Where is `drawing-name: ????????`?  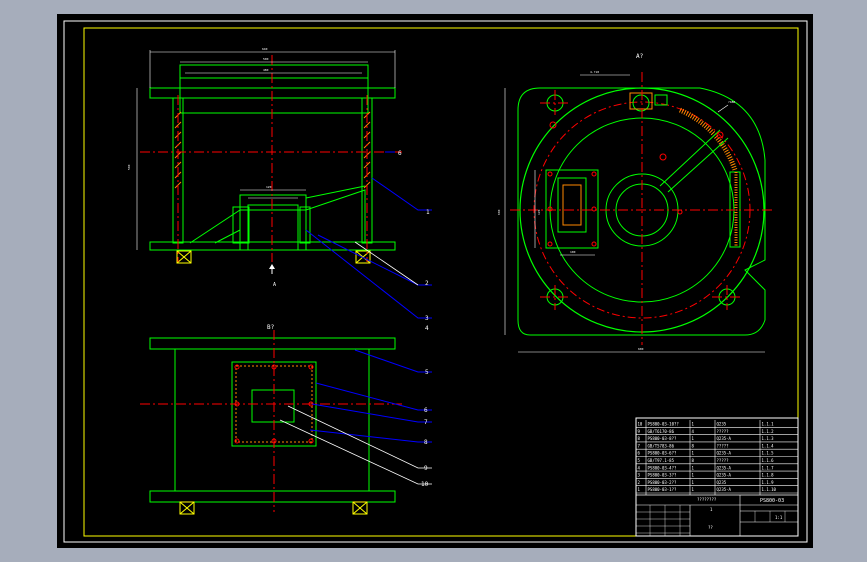
drawing-name: ???????? is located at coordinates (707, 499).